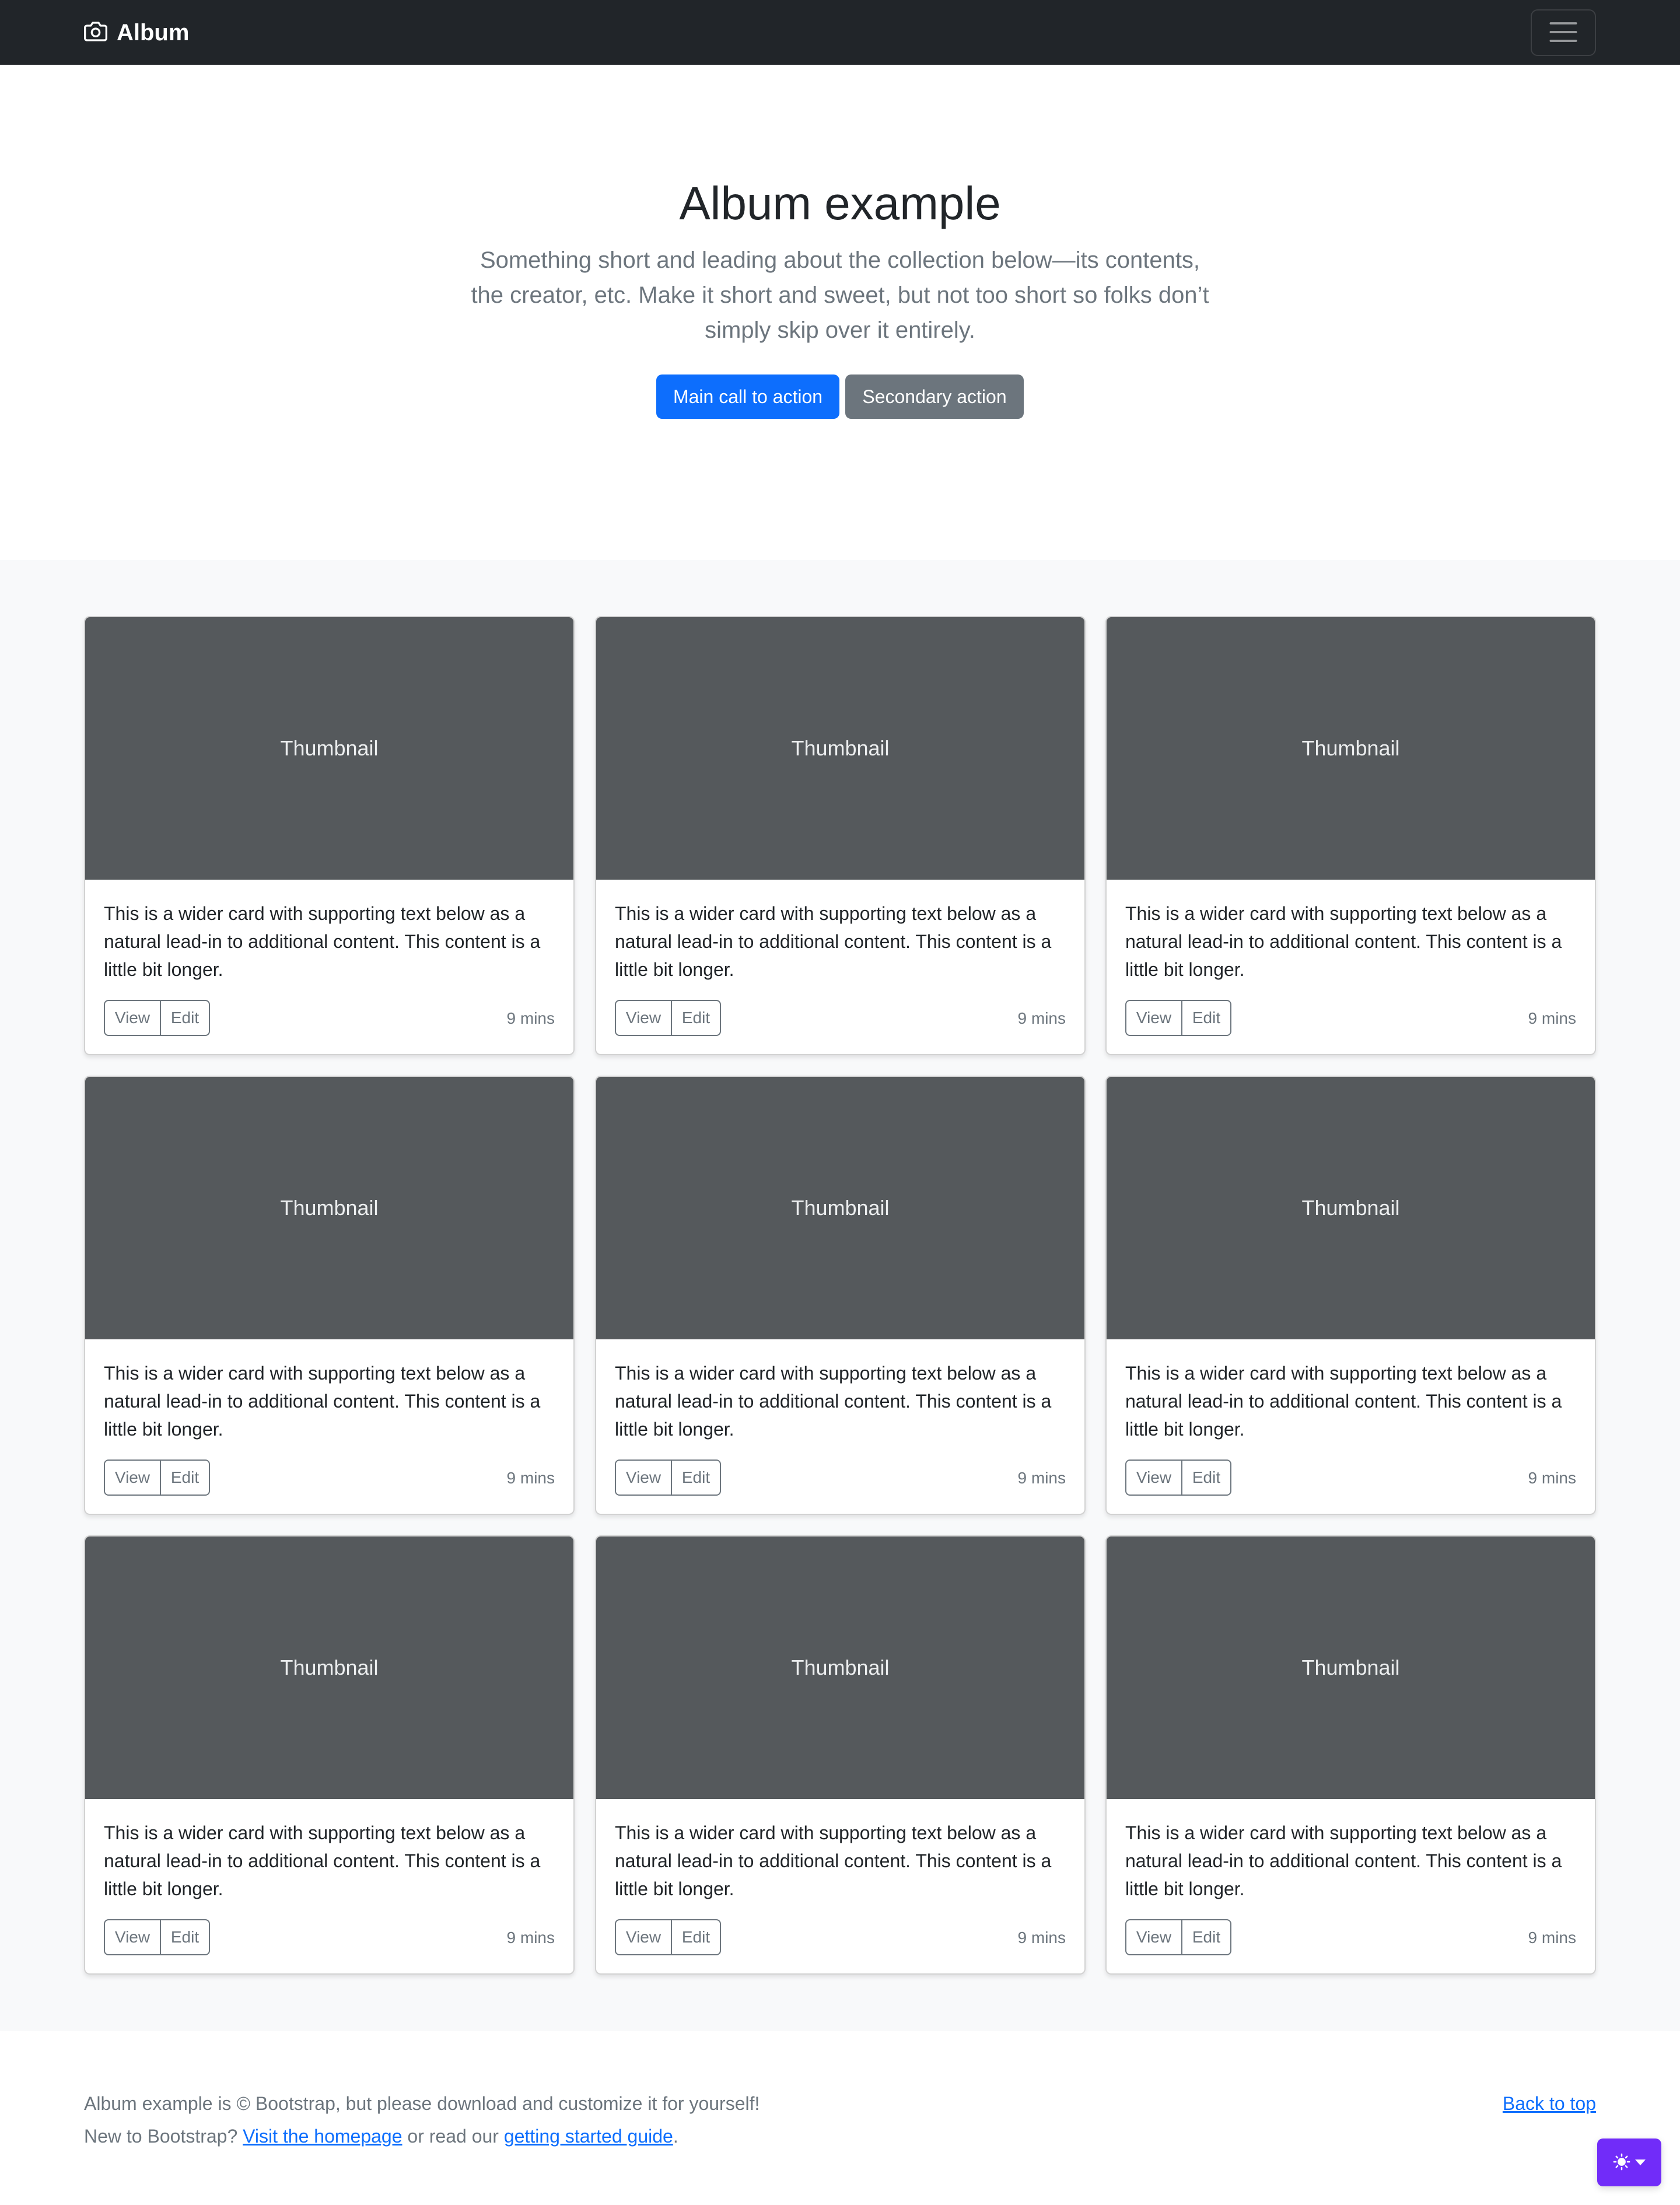 The image size is (1680, 2205). What do you see at coordinates (1549, 2104) in the screenshot?
I see `back-to-top-link: Back to top` at bounding box center [1549, 2104].